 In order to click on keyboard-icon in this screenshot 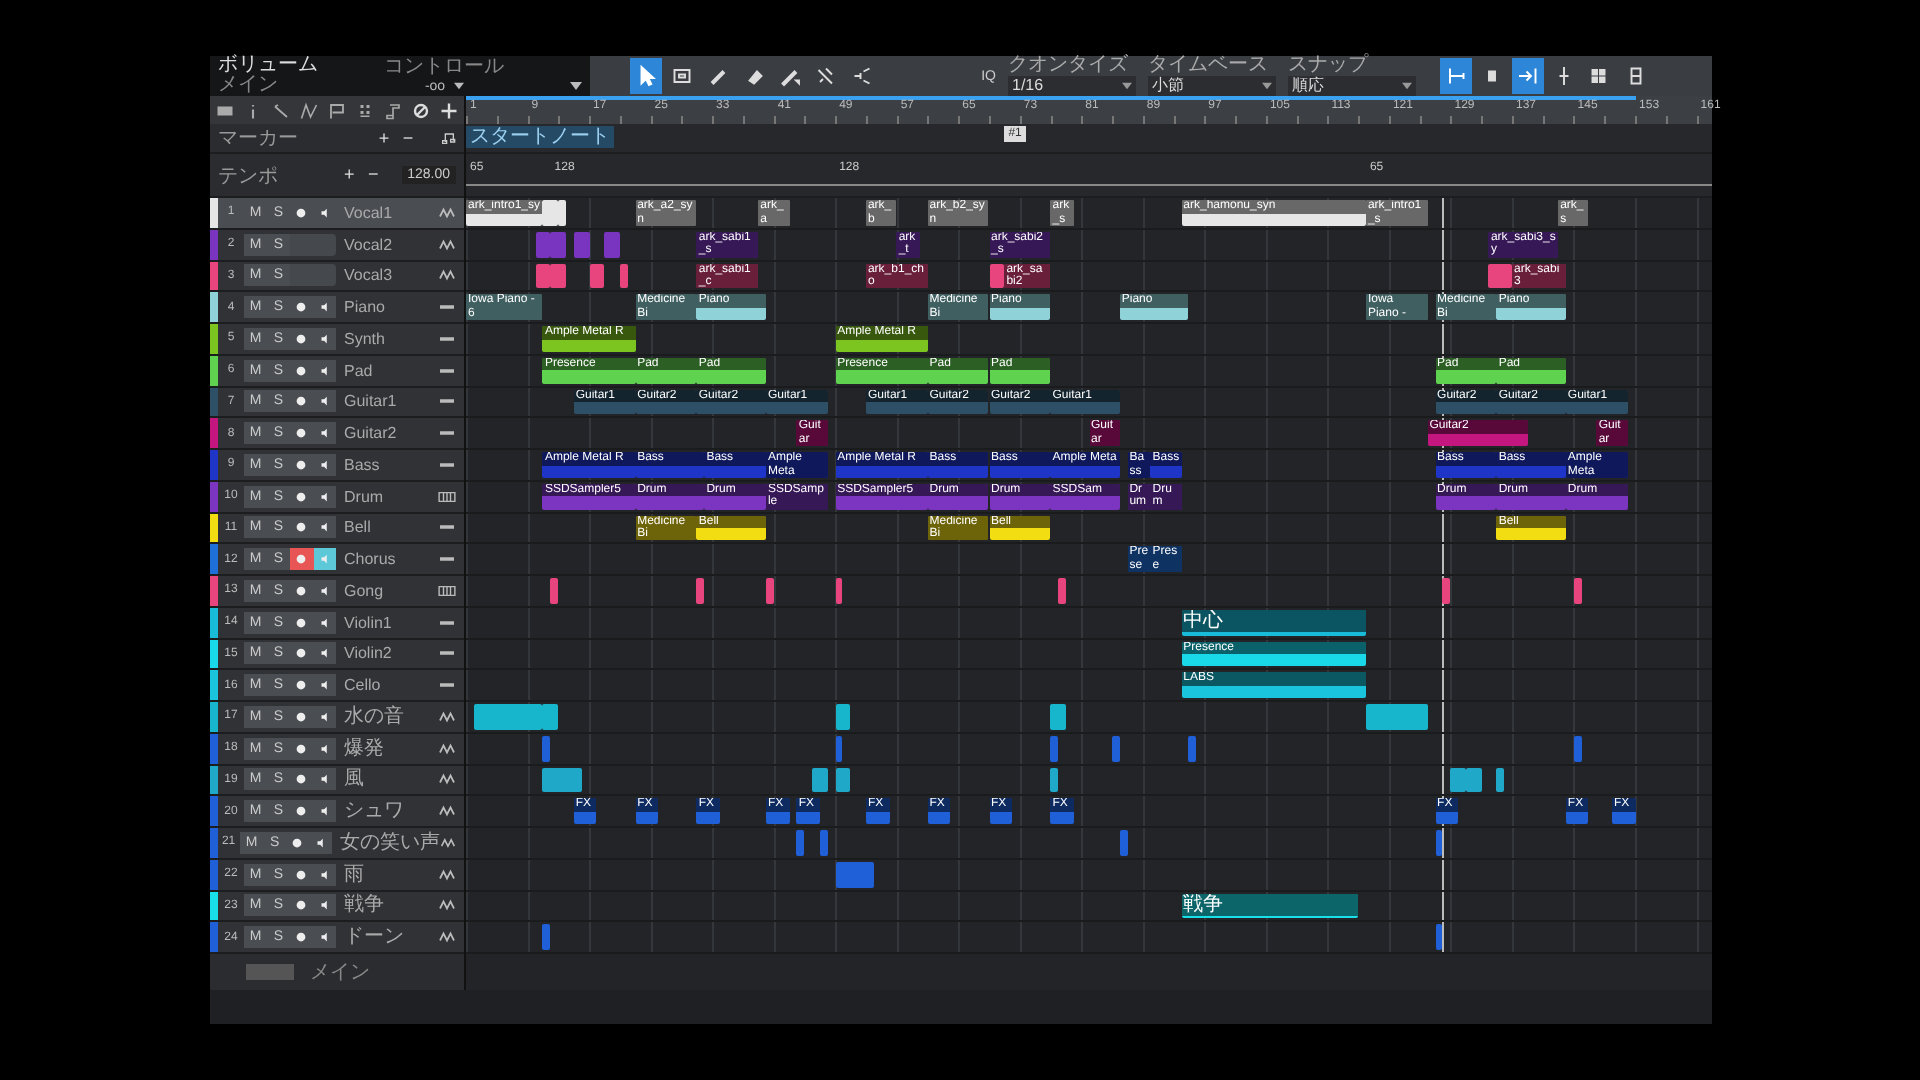, I will do `click(447, 496)`.